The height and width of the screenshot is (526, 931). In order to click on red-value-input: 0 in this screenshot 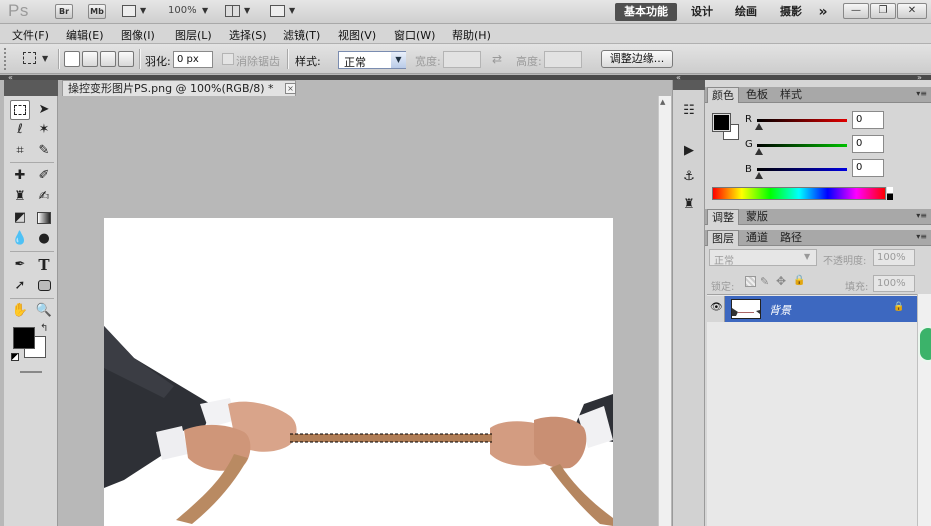, I will do `click(868, 120)`.